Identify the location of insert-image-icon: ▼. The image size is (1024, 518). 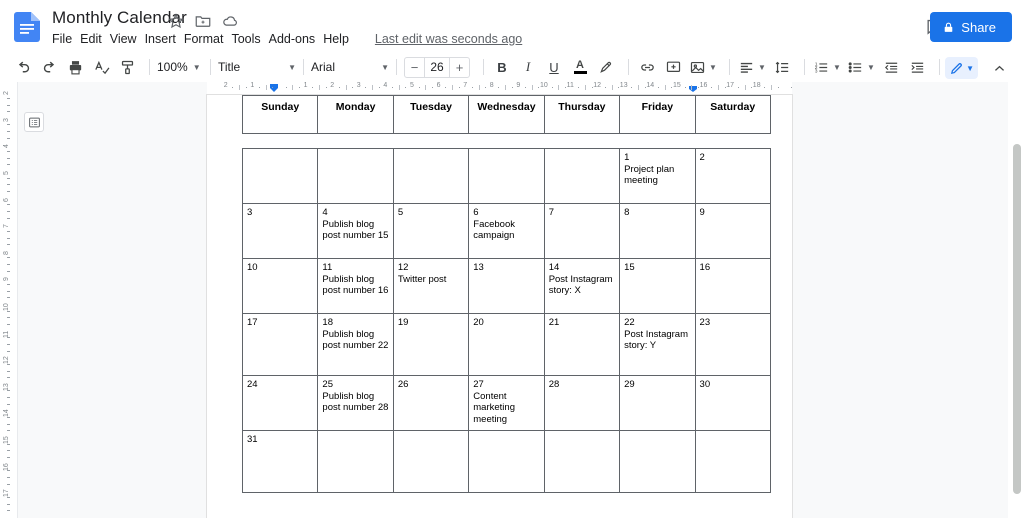
(703, 67).